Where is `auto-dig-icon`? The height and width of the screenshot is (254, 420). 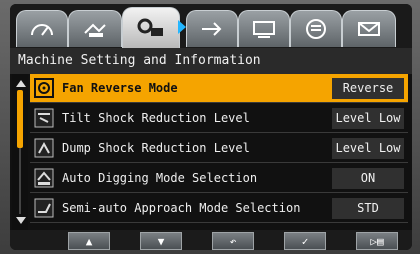
auto-dig-icon is located at coordinates (44, 178).